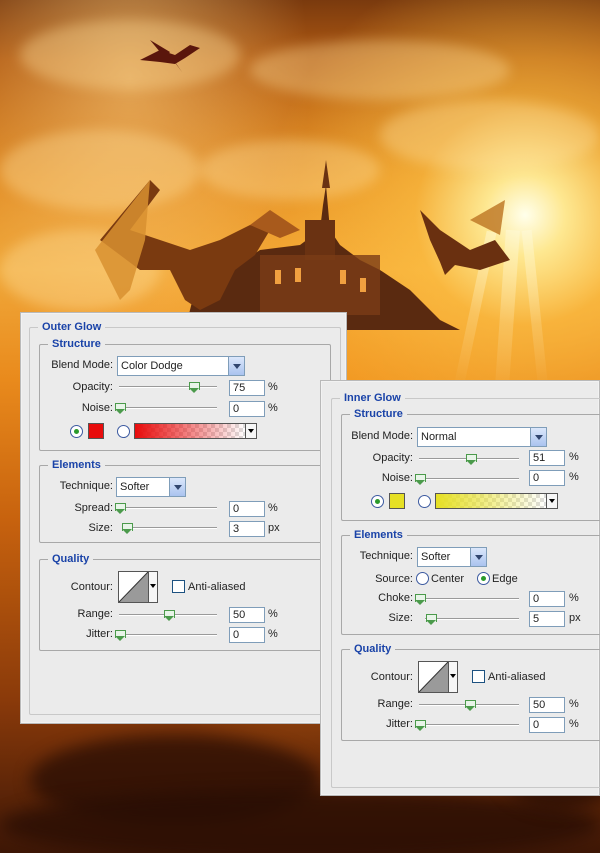 The height and width of the screenshot is (853, 600). I want to click on anti-aliased-label: Anti-aliased, so click(217, 587).